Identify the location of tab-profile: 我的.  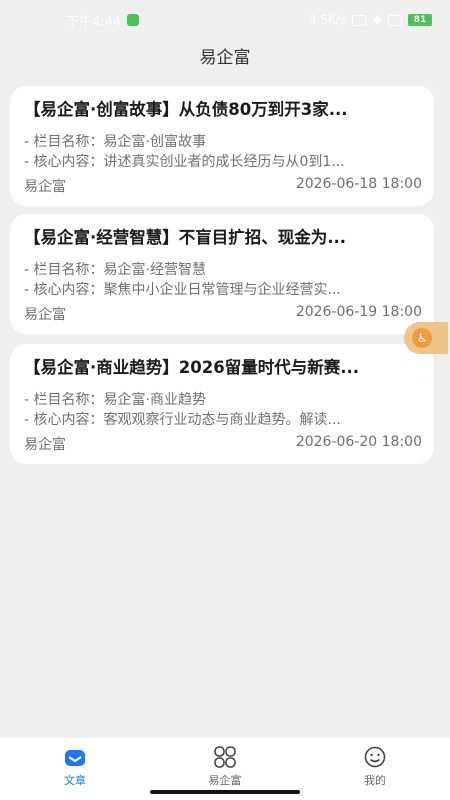
(375, 767).